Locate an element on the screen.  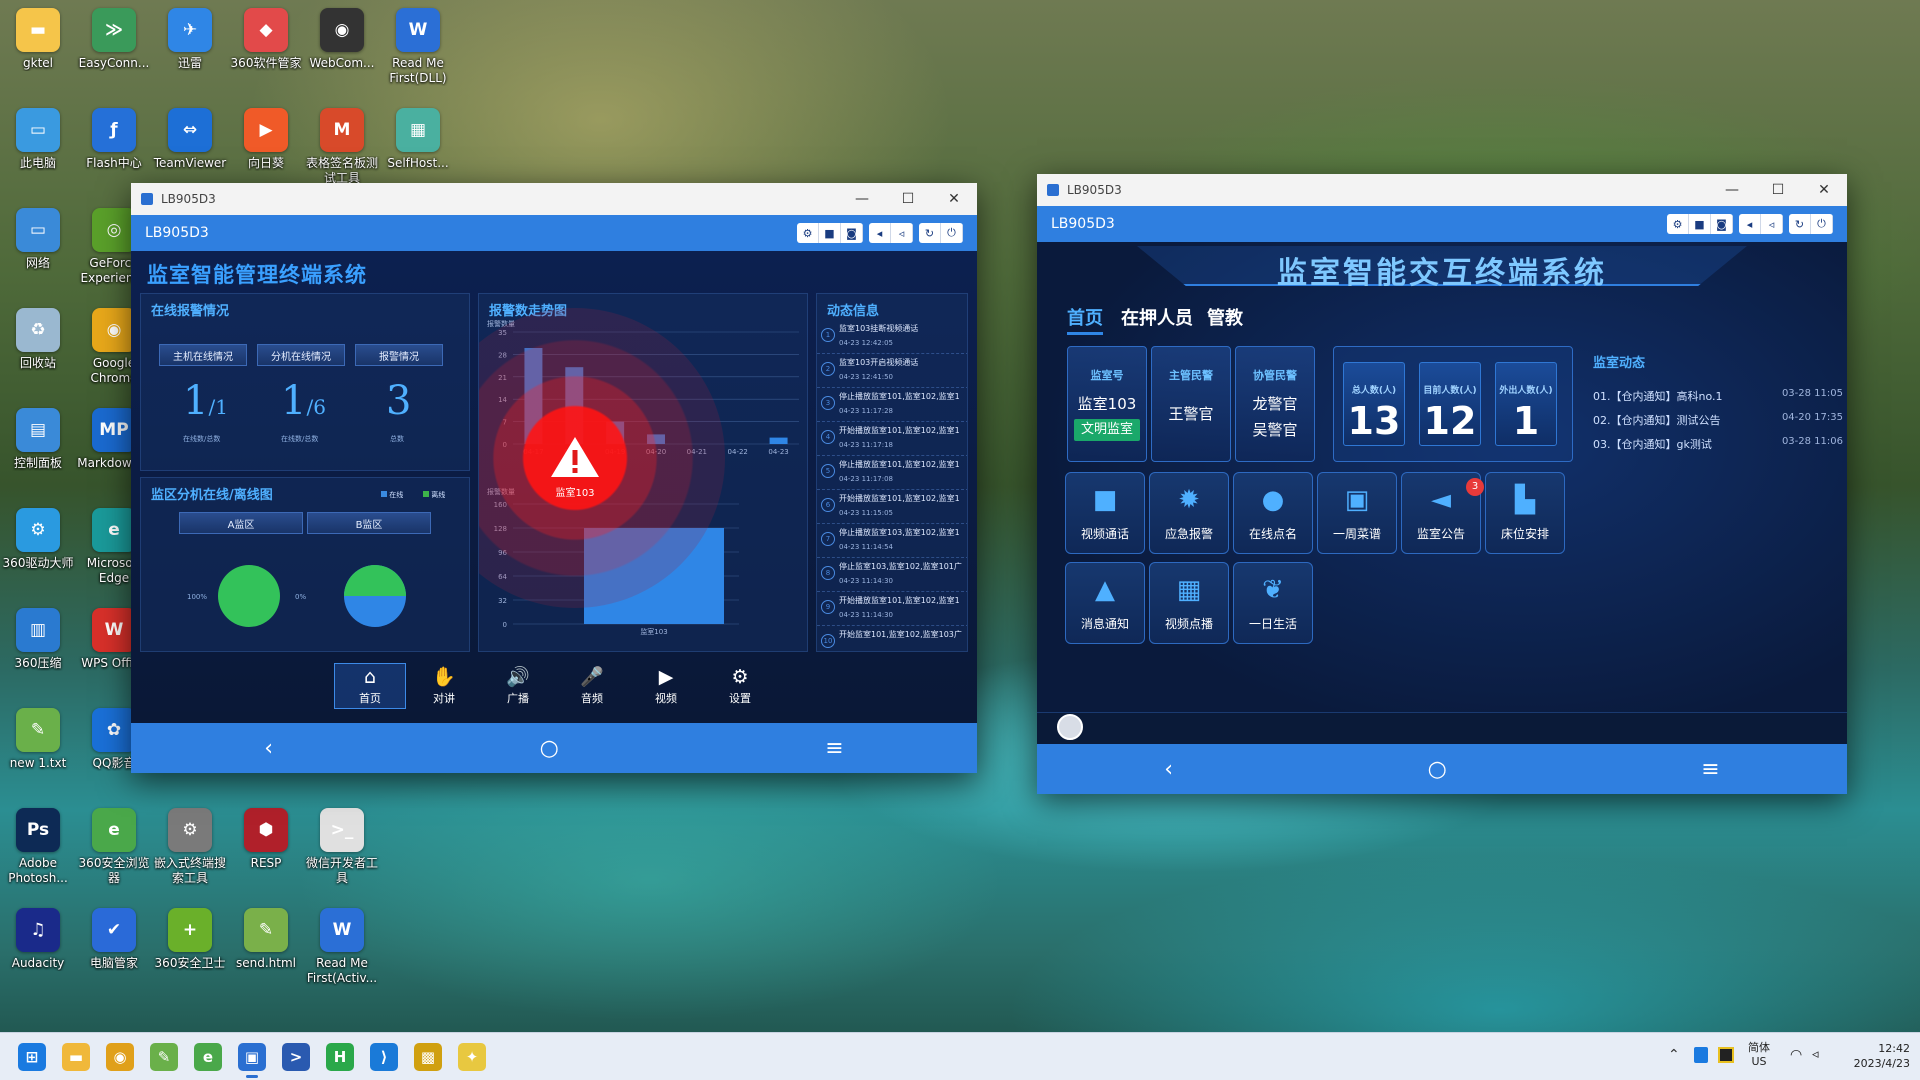
desktop-icon: ▬ gktel is located at coordinates (39, 39).